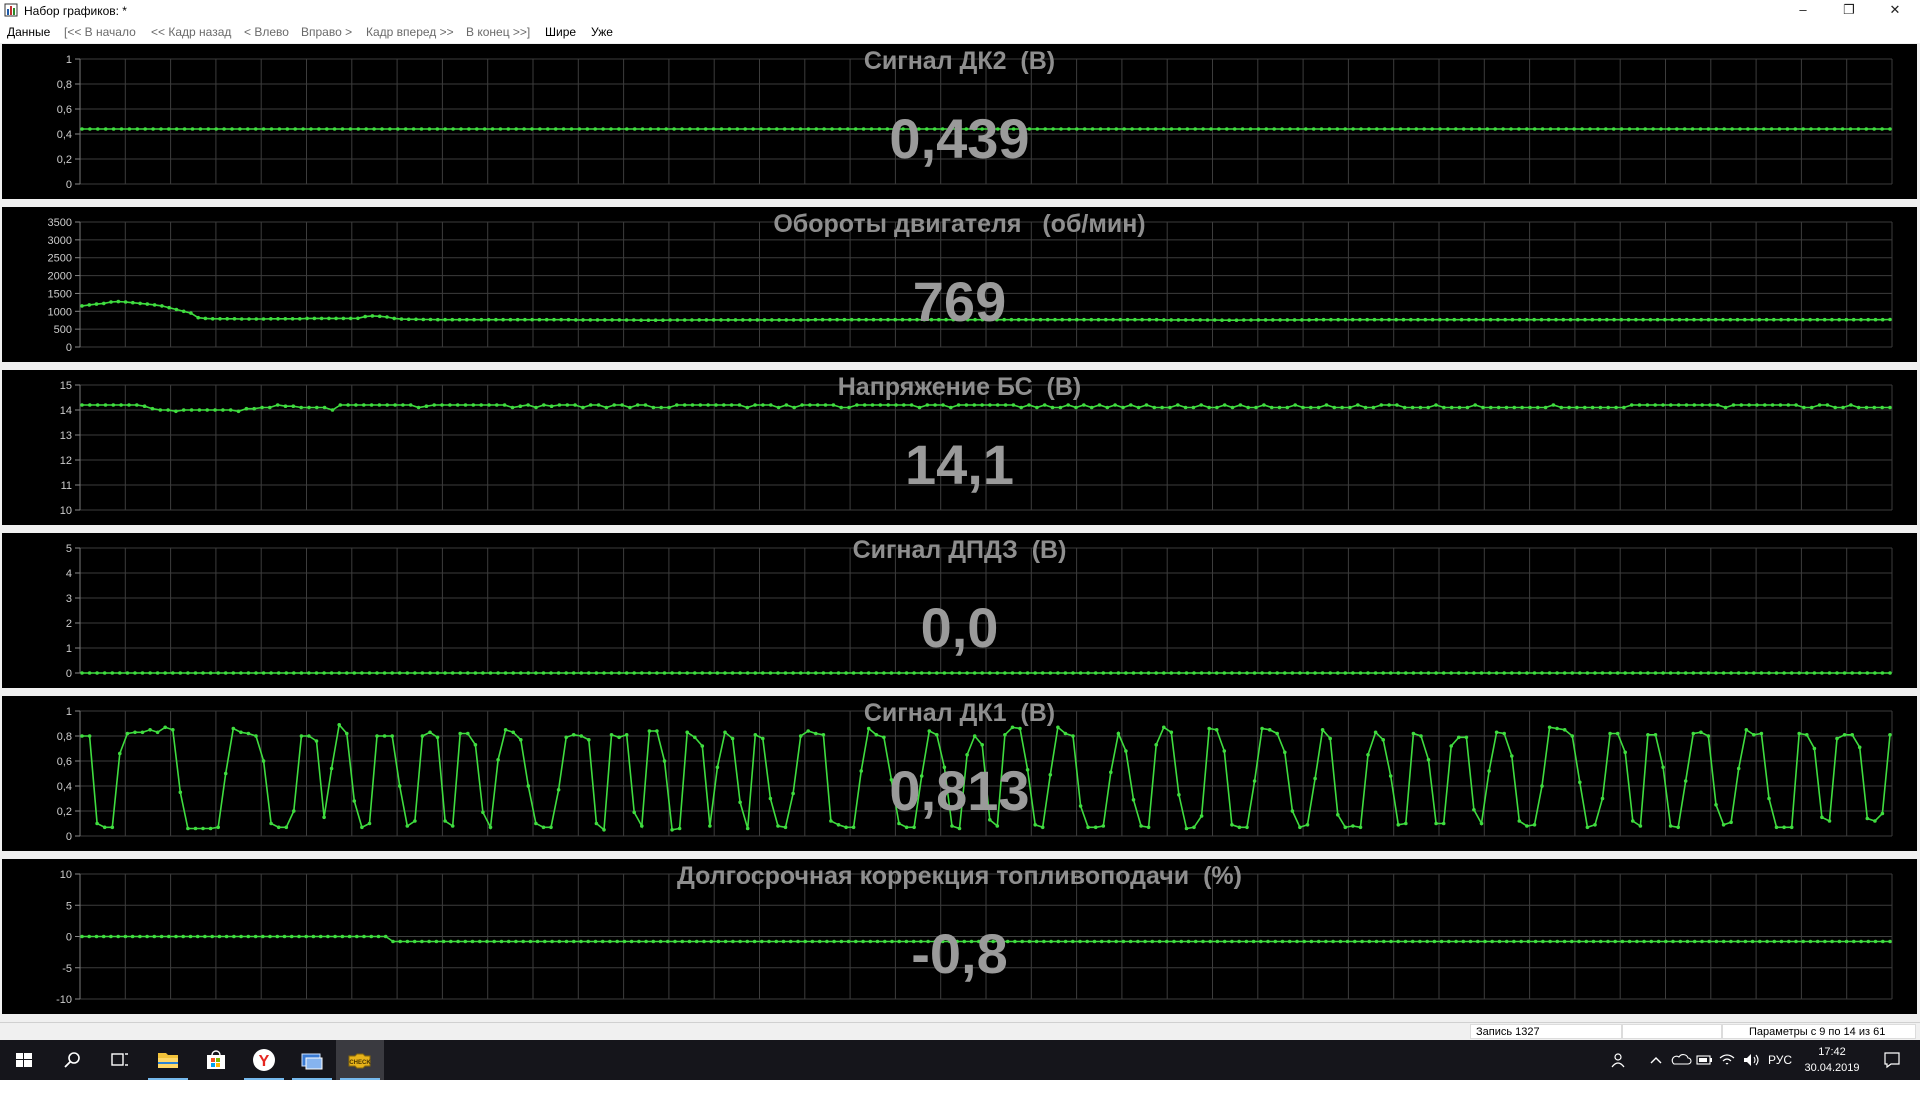 This screenshot has height=1096, width=1920. What do you see at coordinates (60, 294) in the screenshot?
I see `y-tick-label: 1500` at bounding box center [60, 294].